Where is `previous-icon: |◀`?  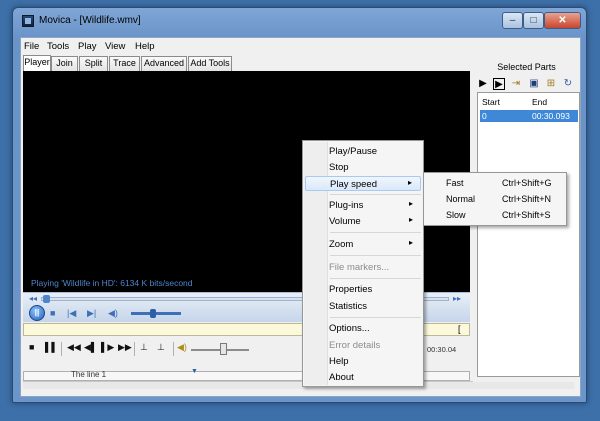
previous-icon: |◀ is located at coordinates (71, 313).